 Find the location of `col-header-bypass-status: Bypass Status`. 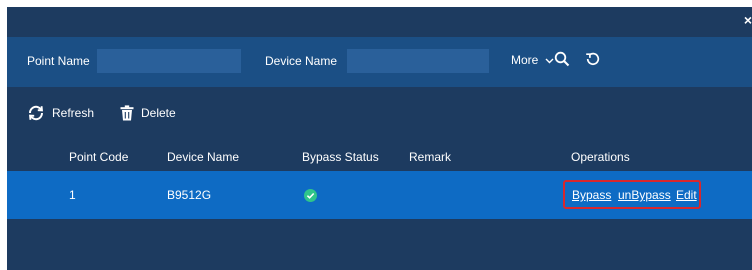

col-header-bypass-status: Bypass Status is located at coordinates (340, 157).